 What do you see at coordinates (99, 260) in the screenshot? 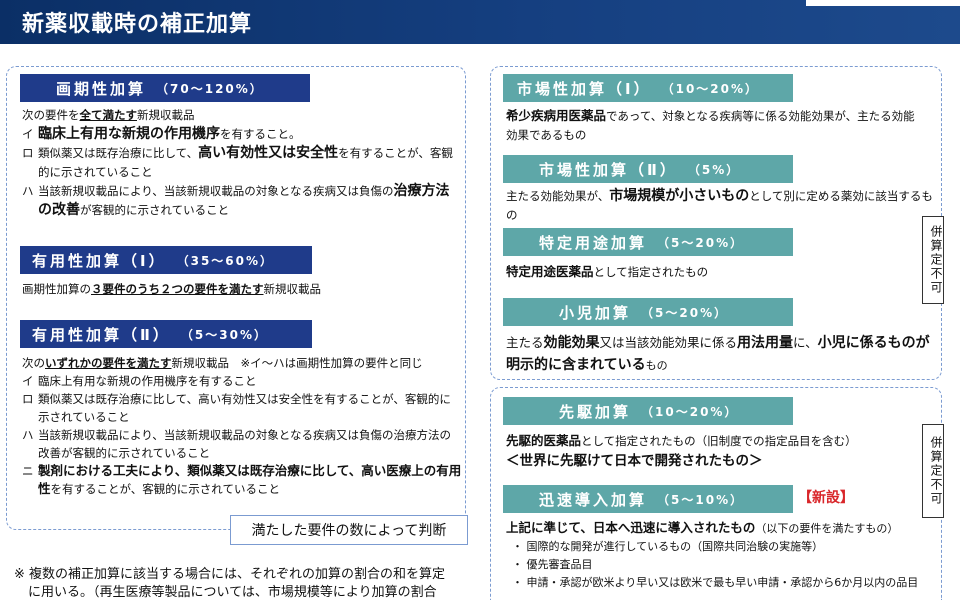
I see `useful1-title: 有用性加算（Ⅰ）` at bounding box center [99, 260].